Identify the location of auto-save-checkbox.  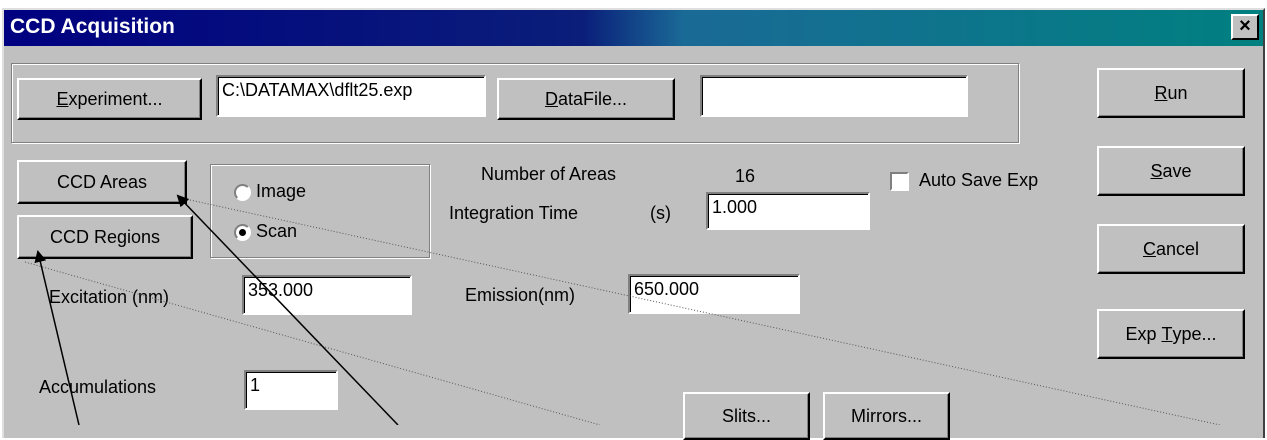
(899, 181).